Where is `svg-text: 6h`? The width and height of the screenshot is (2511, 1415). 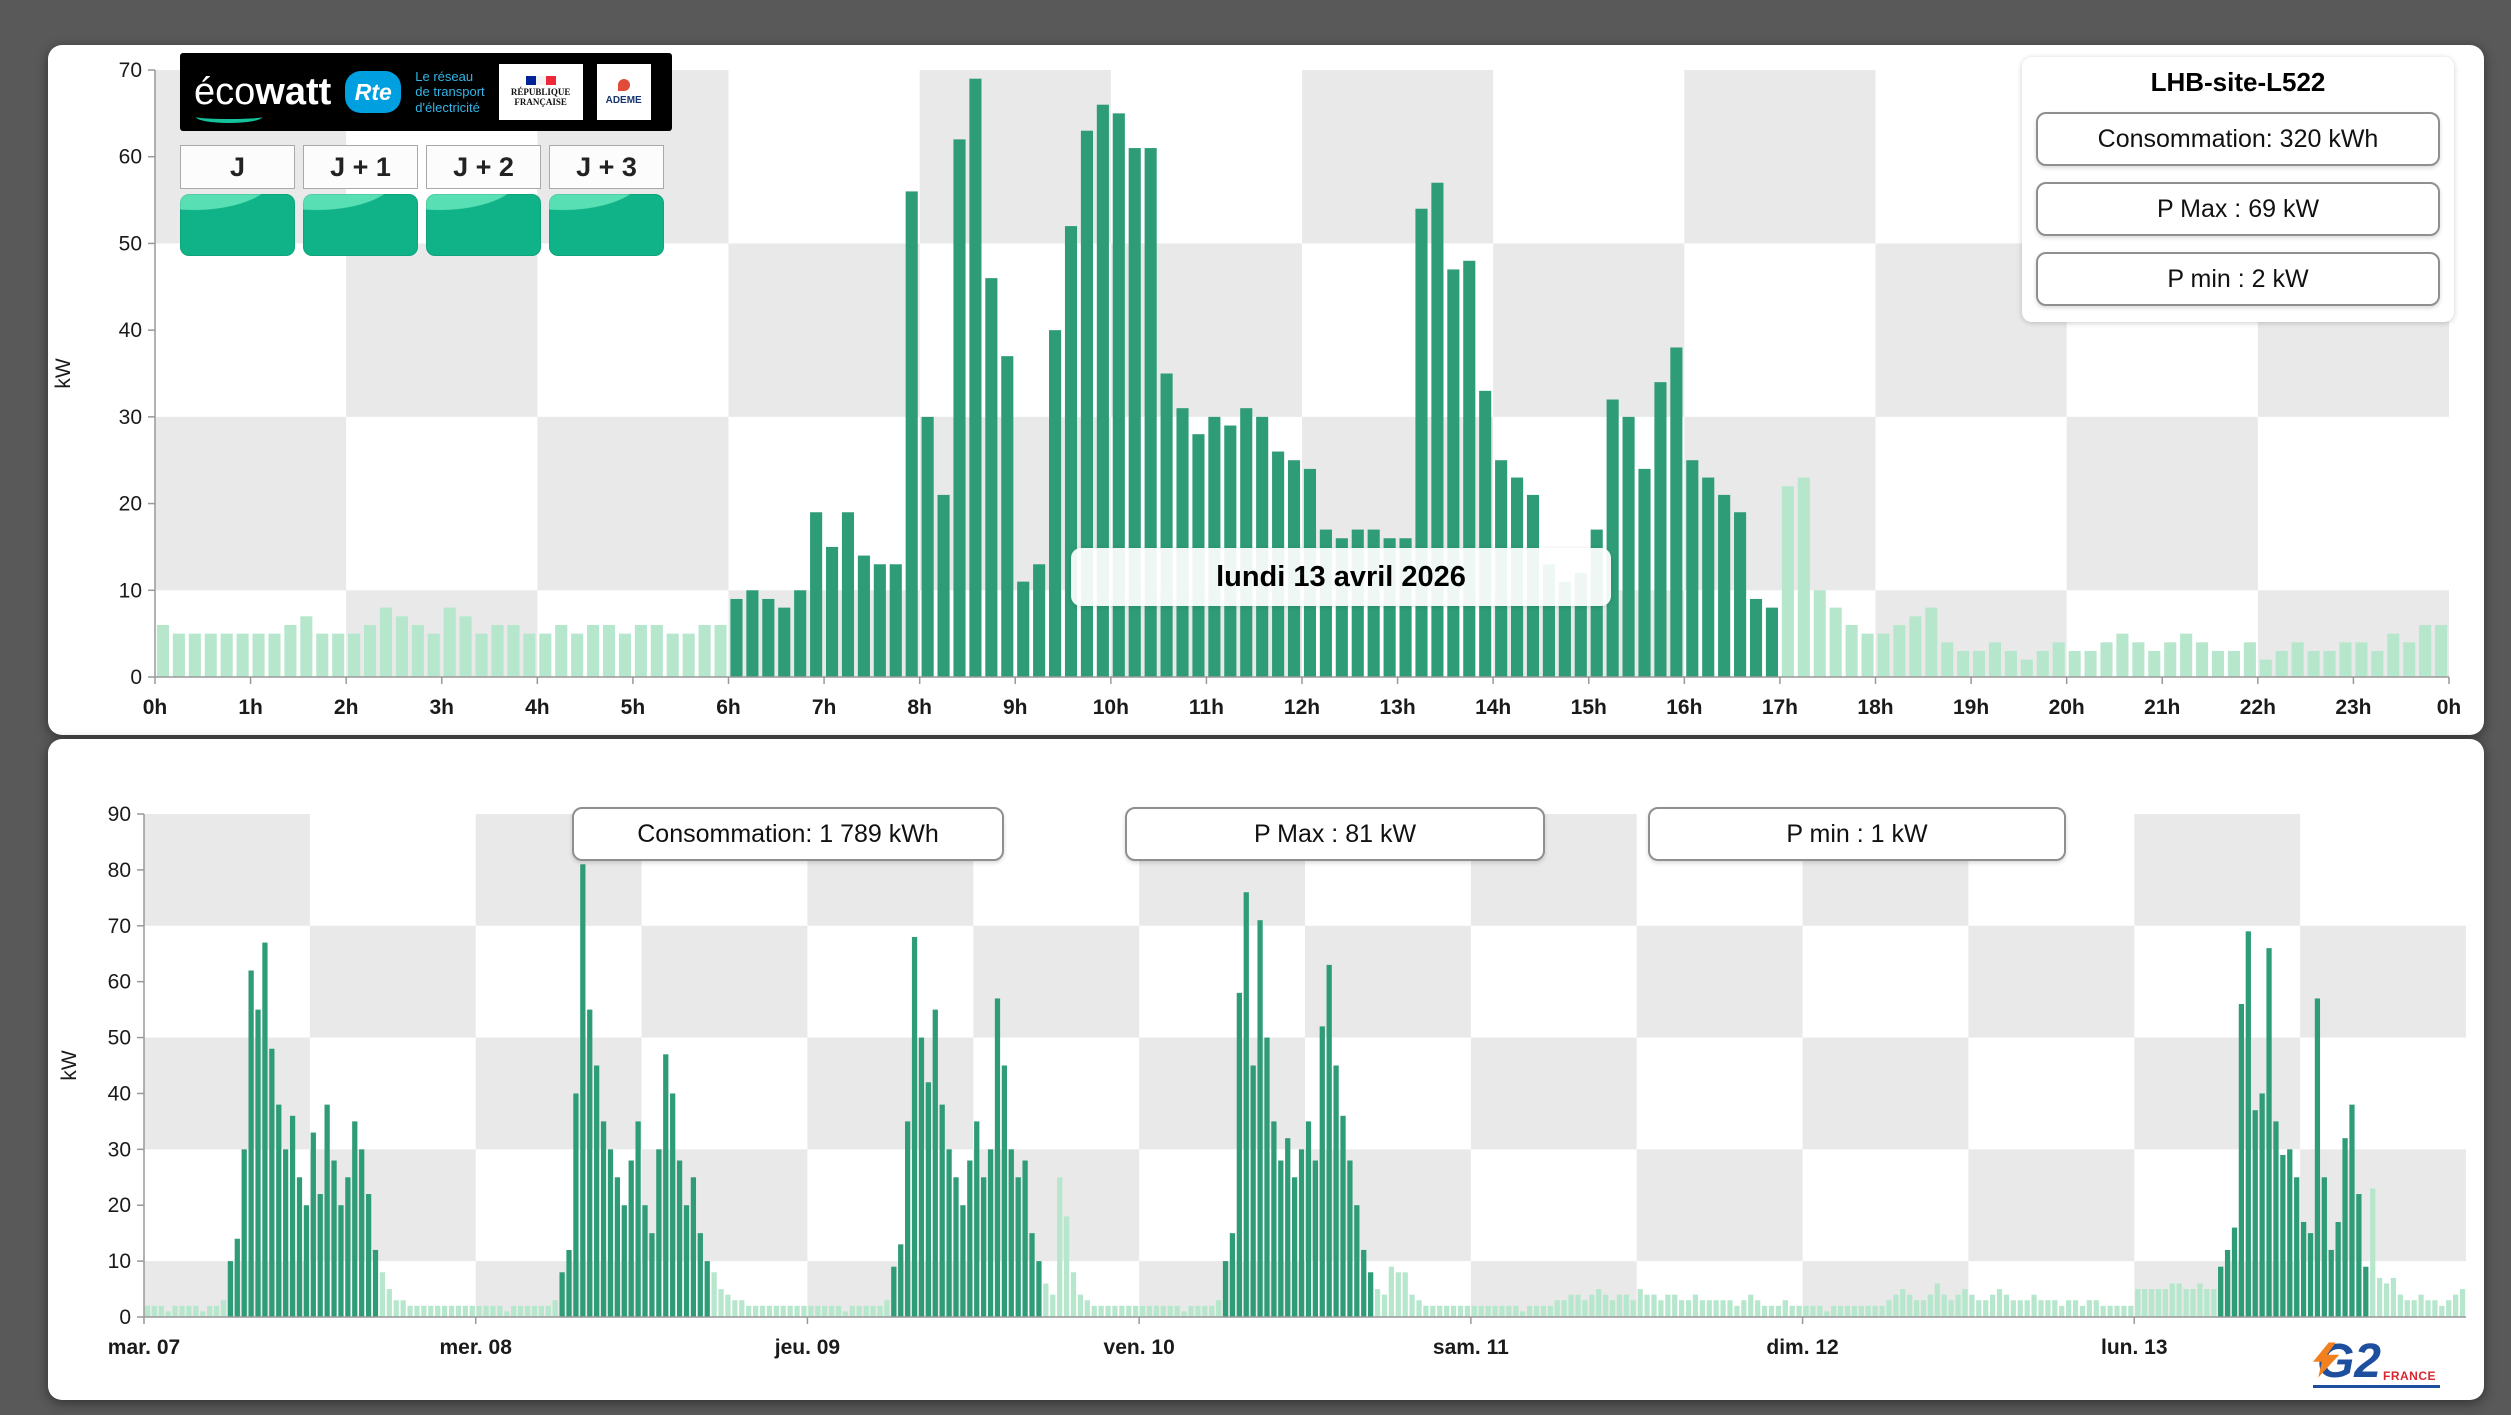
svg-text: 6h is located at coordinates (728, 707).